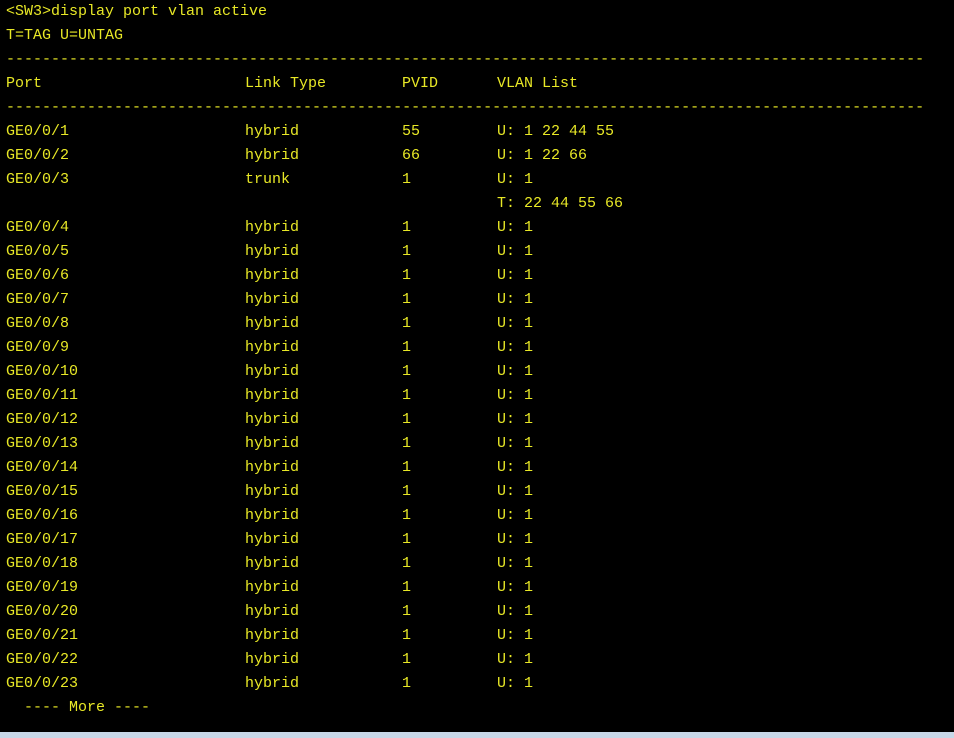 This screenshot has height=738, width=954. What do you see at coordinates (42, 587) in the screenshot?
I see `row-port: GE0/0/19` at bounding box center [42, 587].